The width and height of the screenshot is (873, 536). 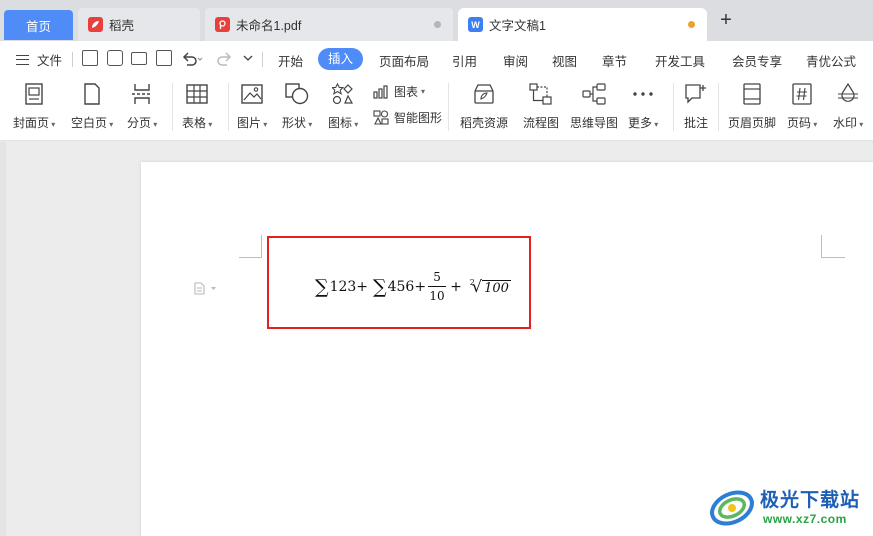 I want to click on site-watermark: 极光下载站 www.xz7.com, so click(x=788, y=507).